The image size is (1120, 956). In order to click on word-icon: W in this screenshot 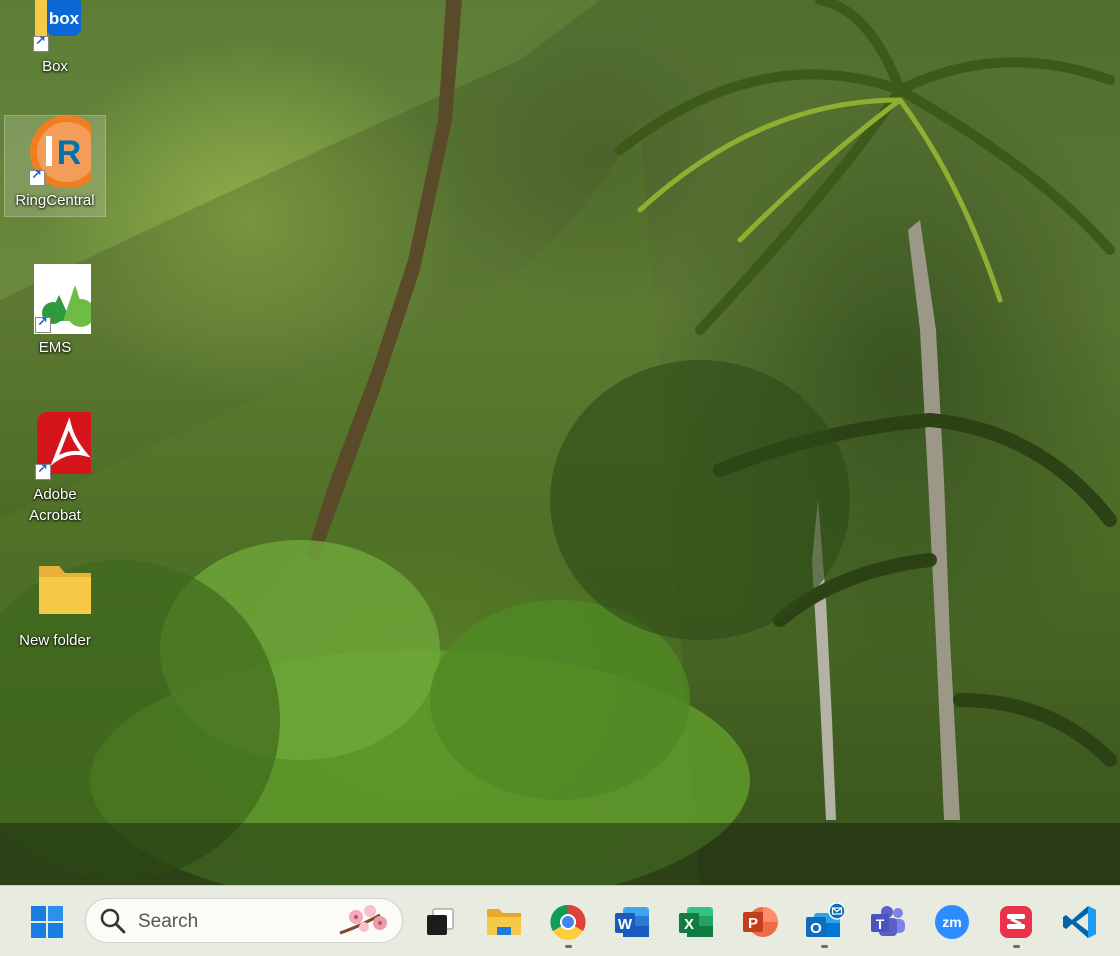, I will do `click(632, 922)`.